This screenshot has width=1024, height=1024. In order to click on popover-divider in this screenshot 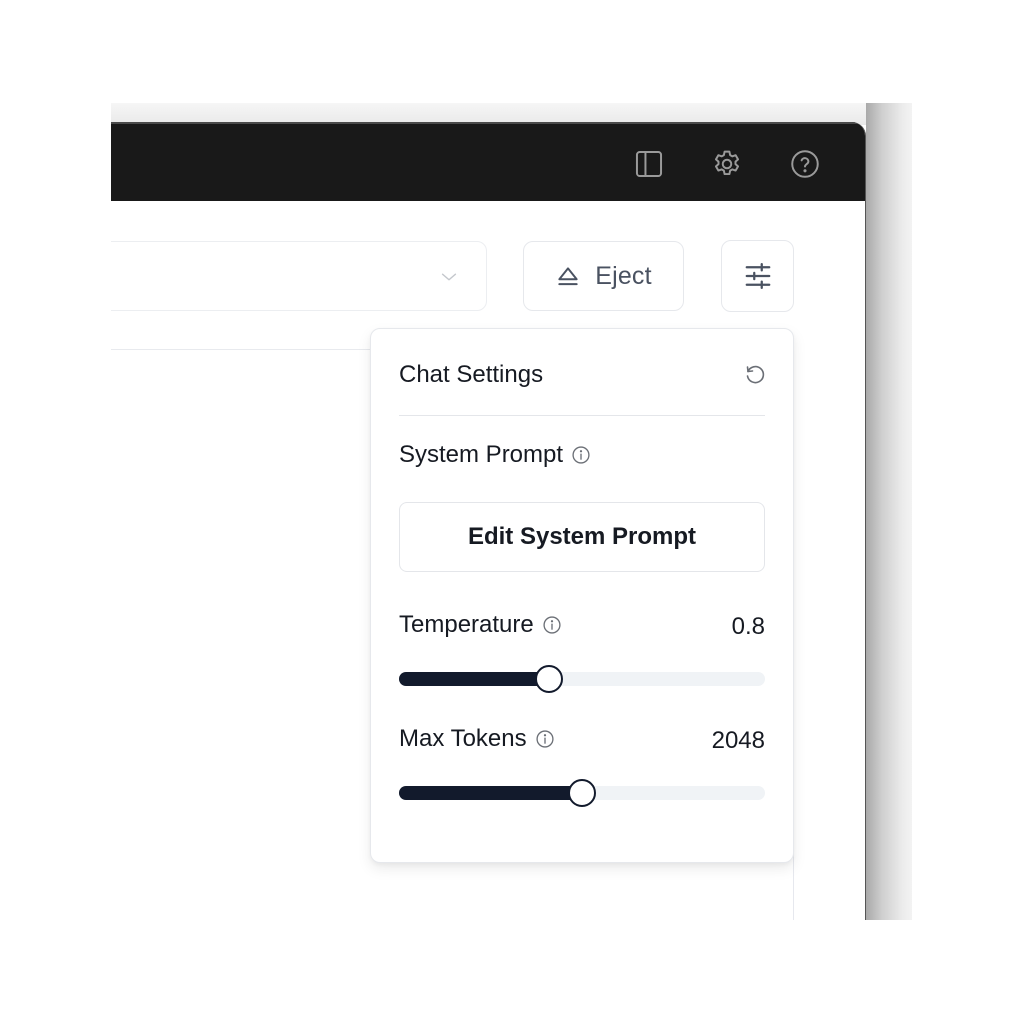, I will do `click(582, 415)`.